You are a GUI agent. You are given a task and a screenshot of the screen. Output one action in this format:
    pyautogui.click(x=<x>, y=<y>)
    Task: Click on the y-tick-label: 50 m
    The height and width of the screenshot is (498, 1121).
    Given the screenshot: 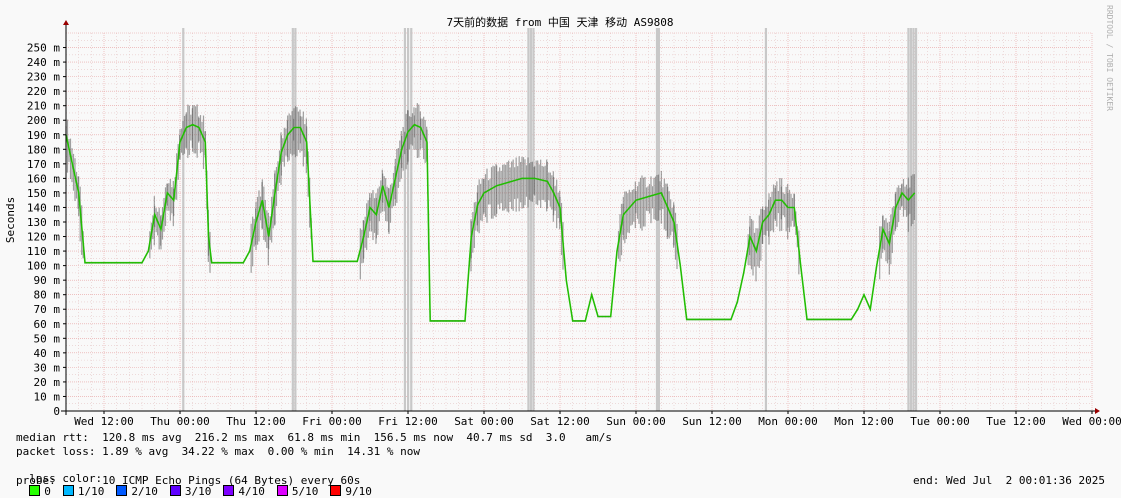 What is the action you would take?
    pyautogui.click(x=47, y=338)
    